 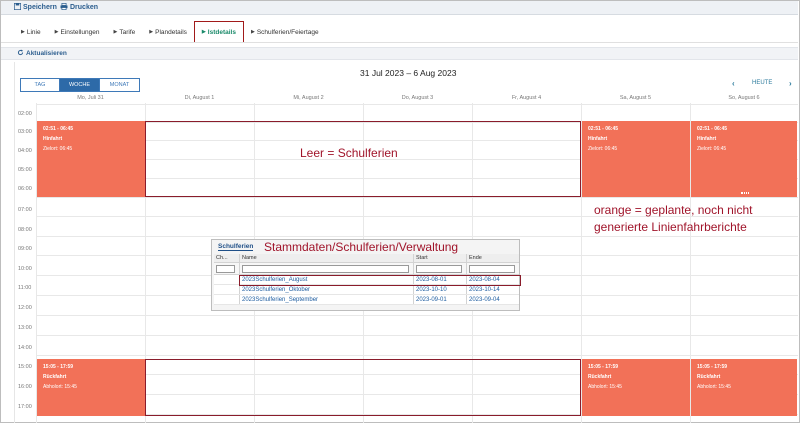 I want to click on column-header-start: Start, so click(x=440, y=258).